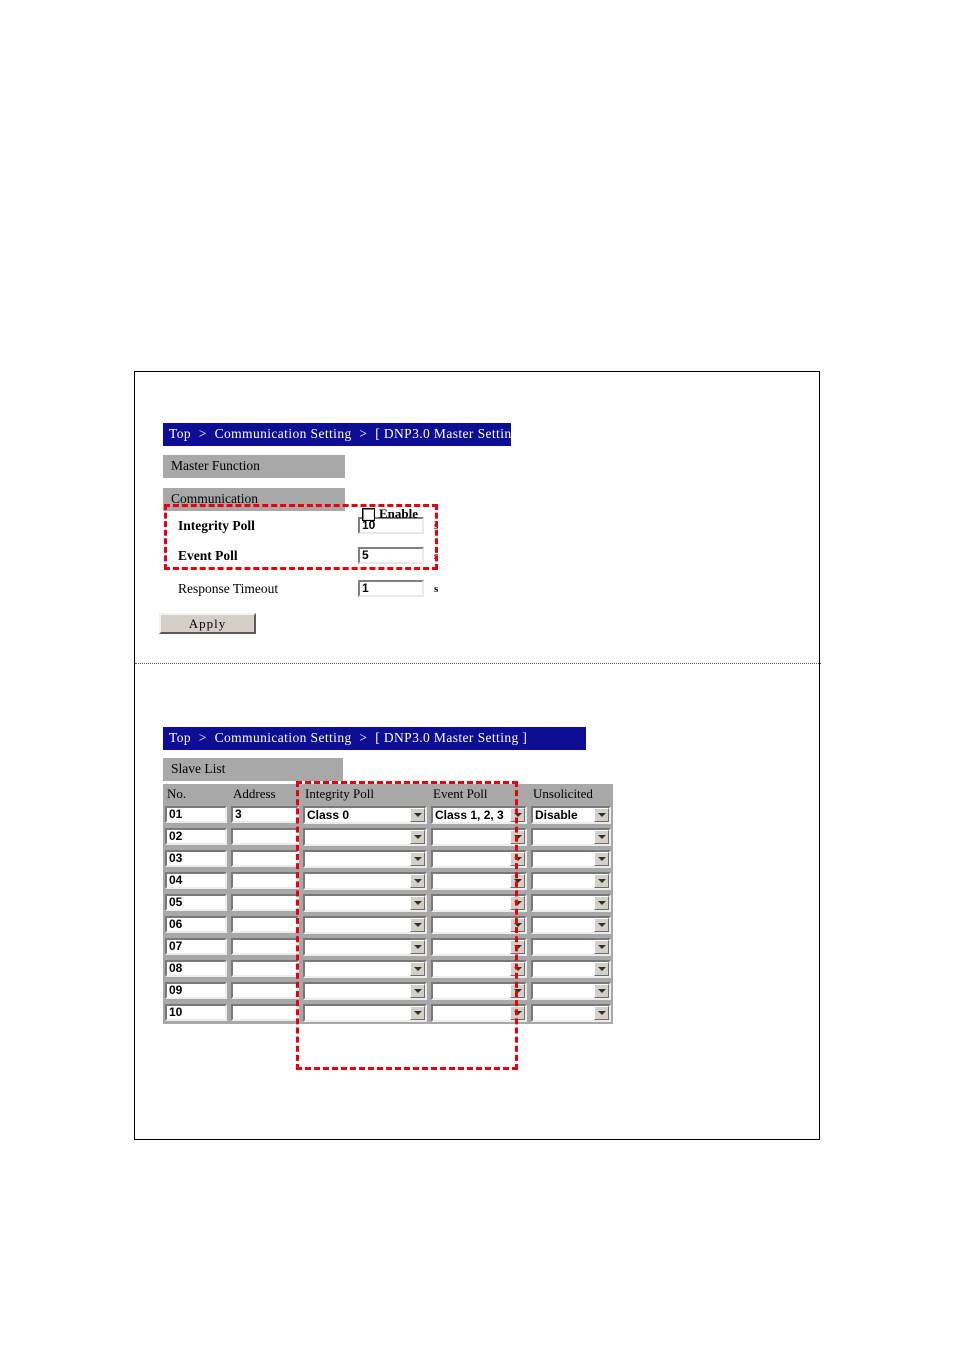  I want to click on event-poll-select: Class 1, 2, 3, so click(479, 814).